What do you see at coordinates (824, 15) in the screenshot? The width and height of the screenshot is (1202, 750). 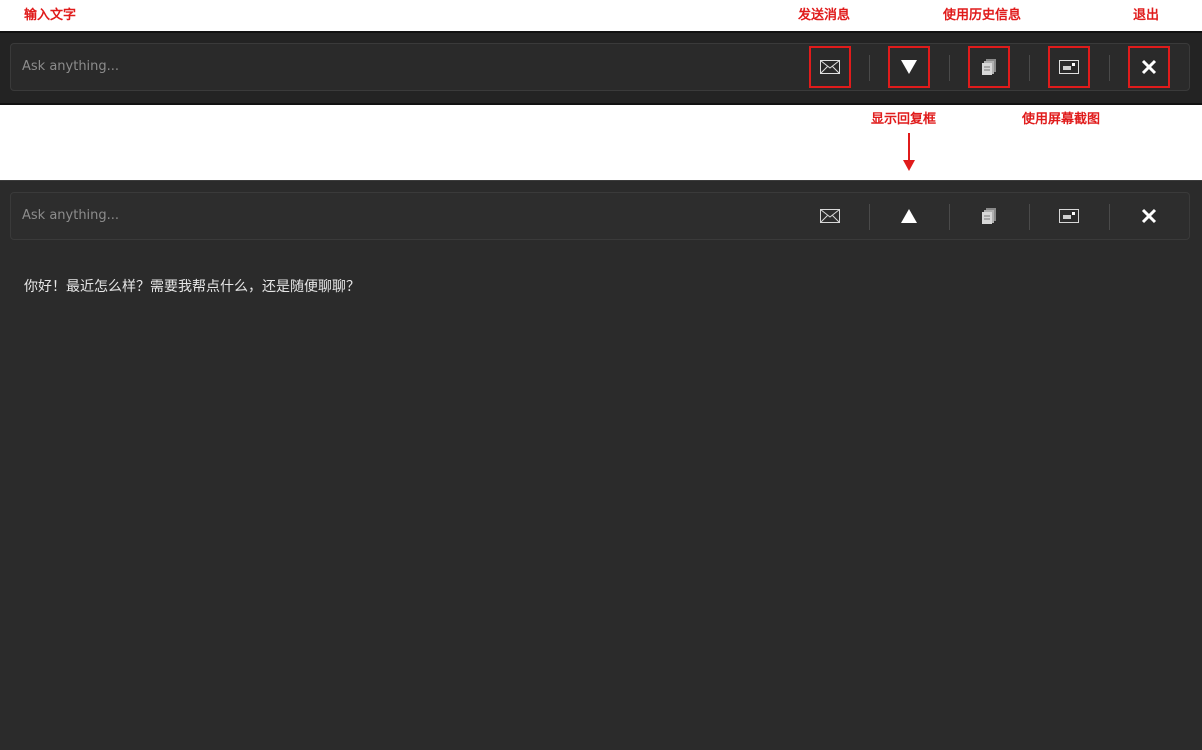 I see `annotation-send-message: 发送消息` at bounding box center [824, 15].